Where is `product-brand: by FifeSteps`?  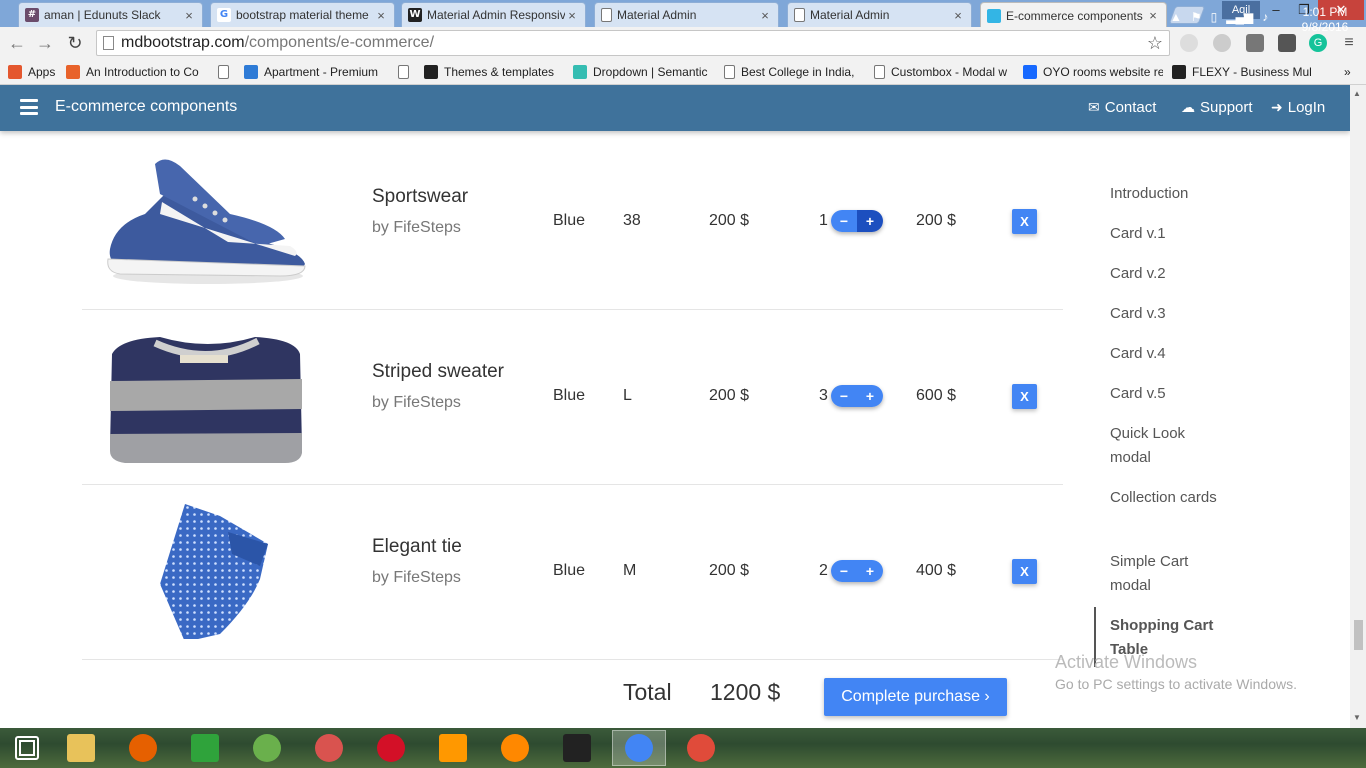
product-brand: by FifeSteps is located at coordinates (416, 577).